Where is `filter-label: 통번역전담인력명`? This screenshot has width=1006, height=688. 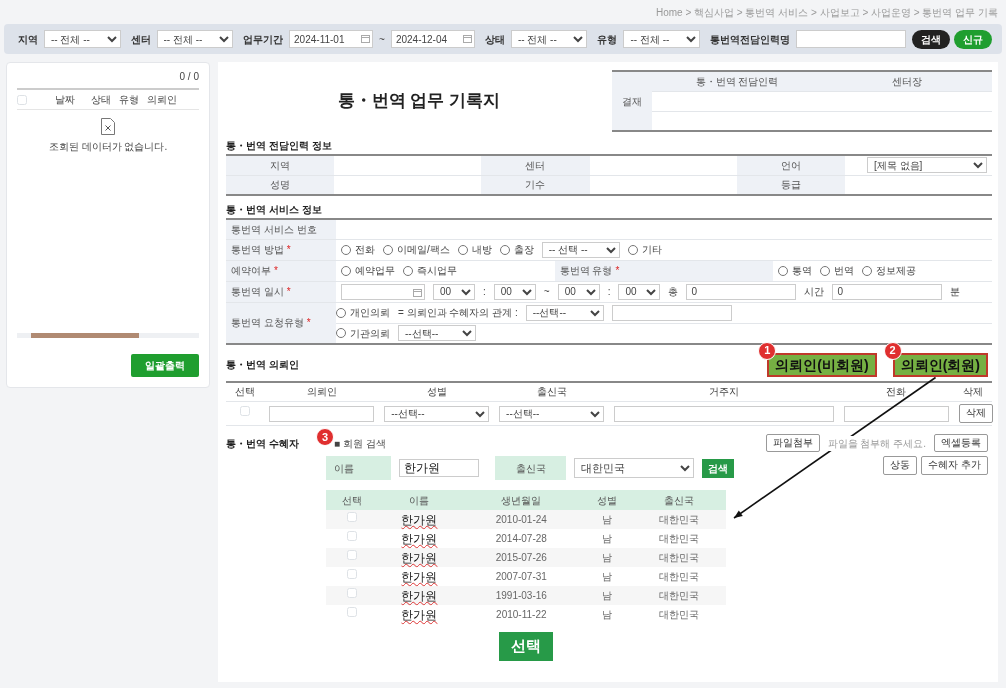 filter-label: 통번역전담인력명 is located at coordinates (749, 39).